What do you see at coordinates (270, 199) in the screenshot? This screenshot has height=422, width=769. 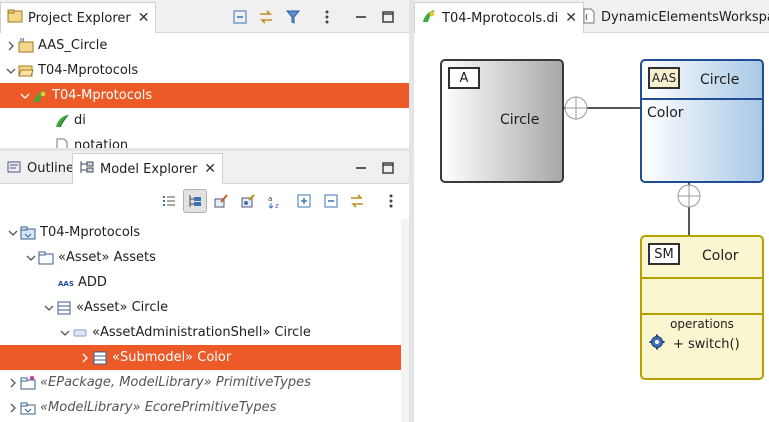 I see `svg-text: a` at bounding box center [270, 199].